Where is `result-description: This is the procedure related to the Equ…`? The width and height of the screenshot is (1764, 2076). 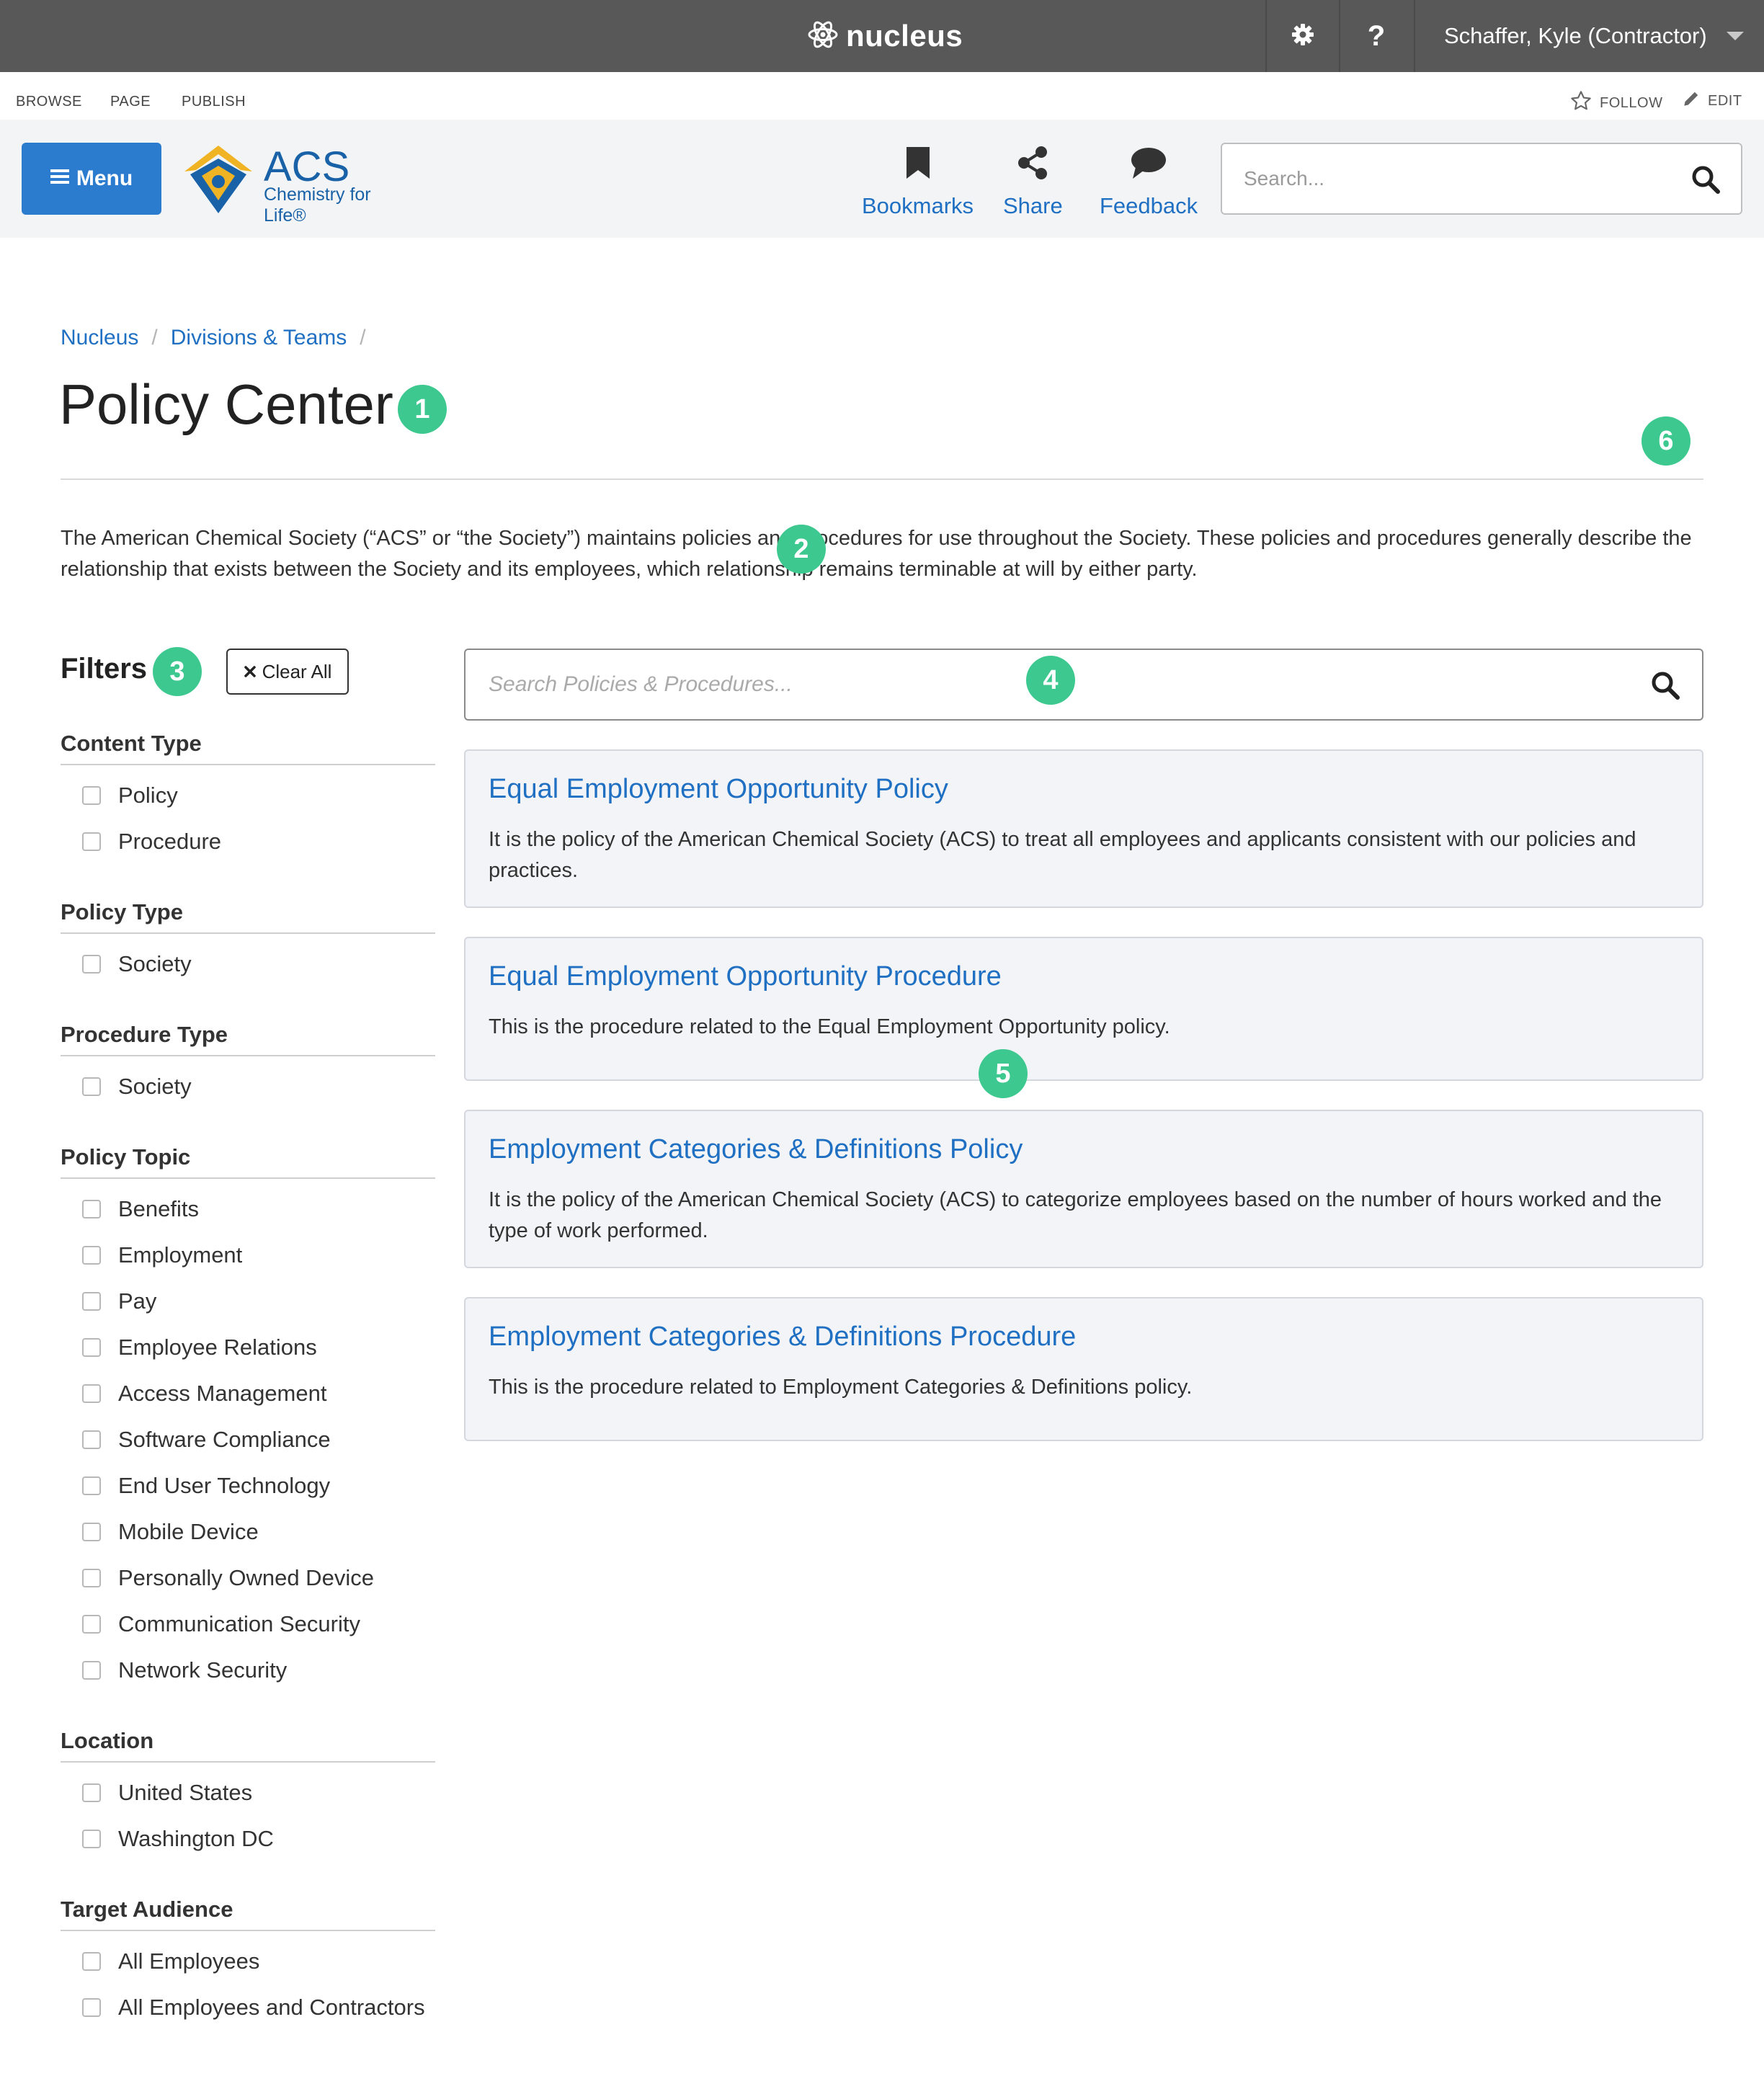 result-description: This is the procedure related to the Equ… is located at coordinates (829, 1026).